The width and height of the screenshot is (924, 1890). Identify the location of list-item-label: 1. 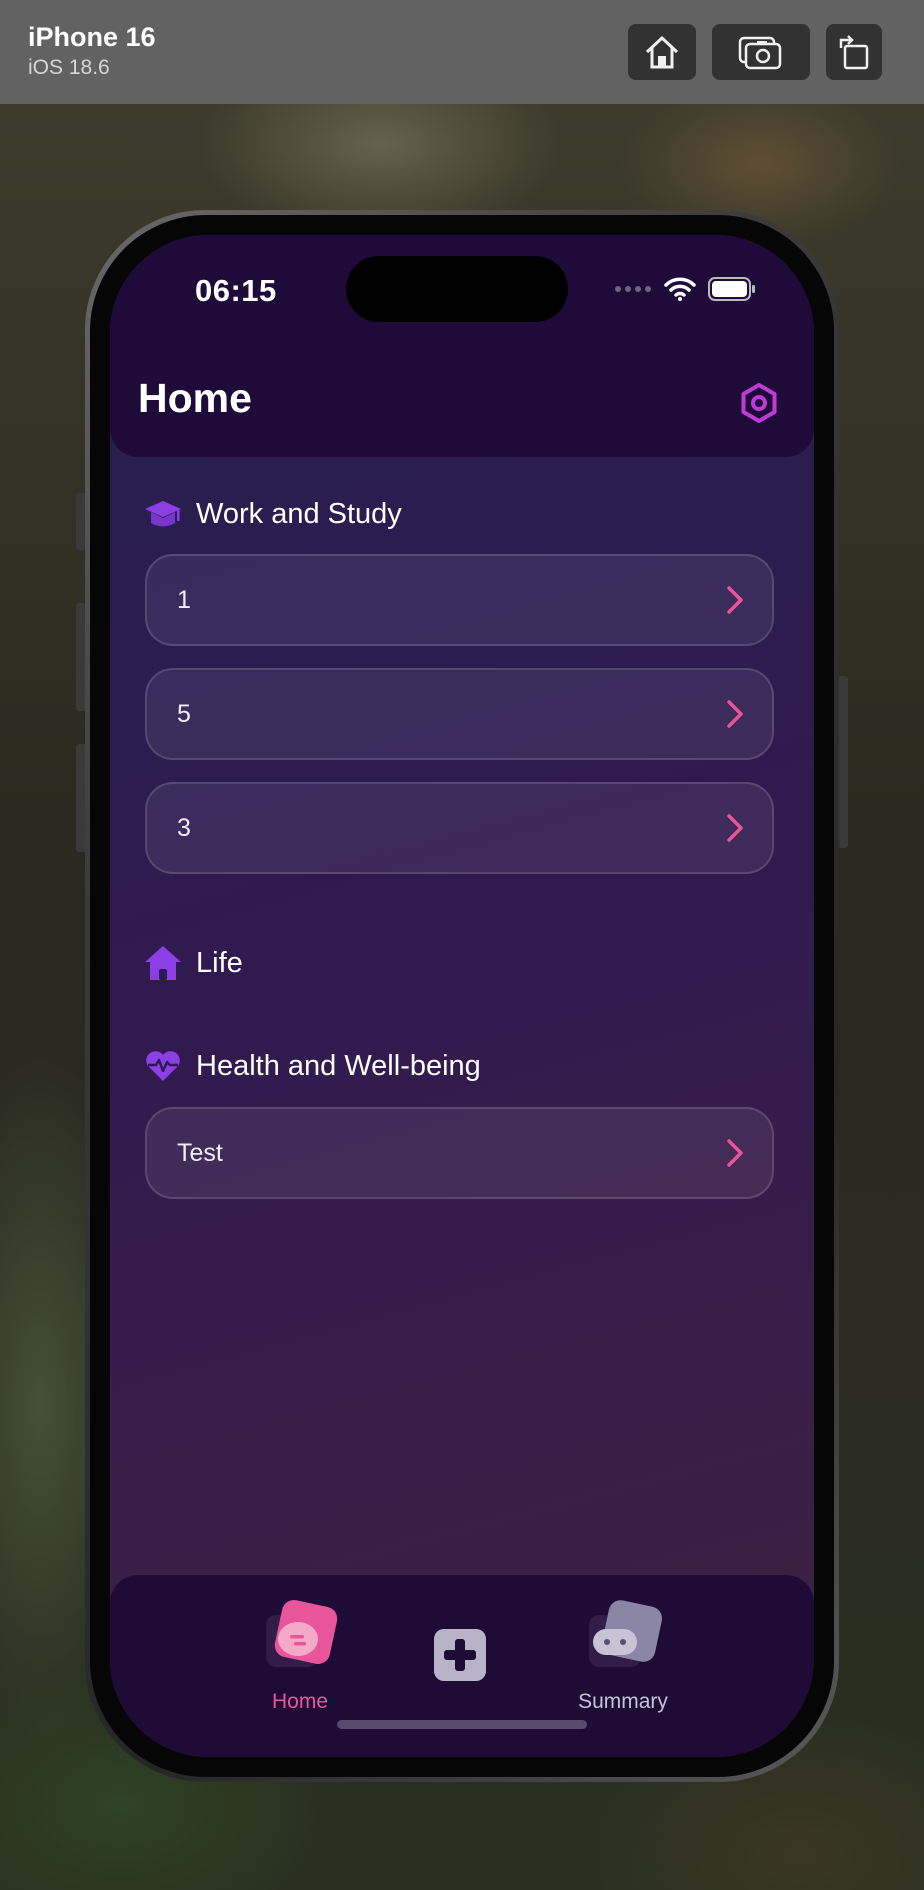
(184, 599).